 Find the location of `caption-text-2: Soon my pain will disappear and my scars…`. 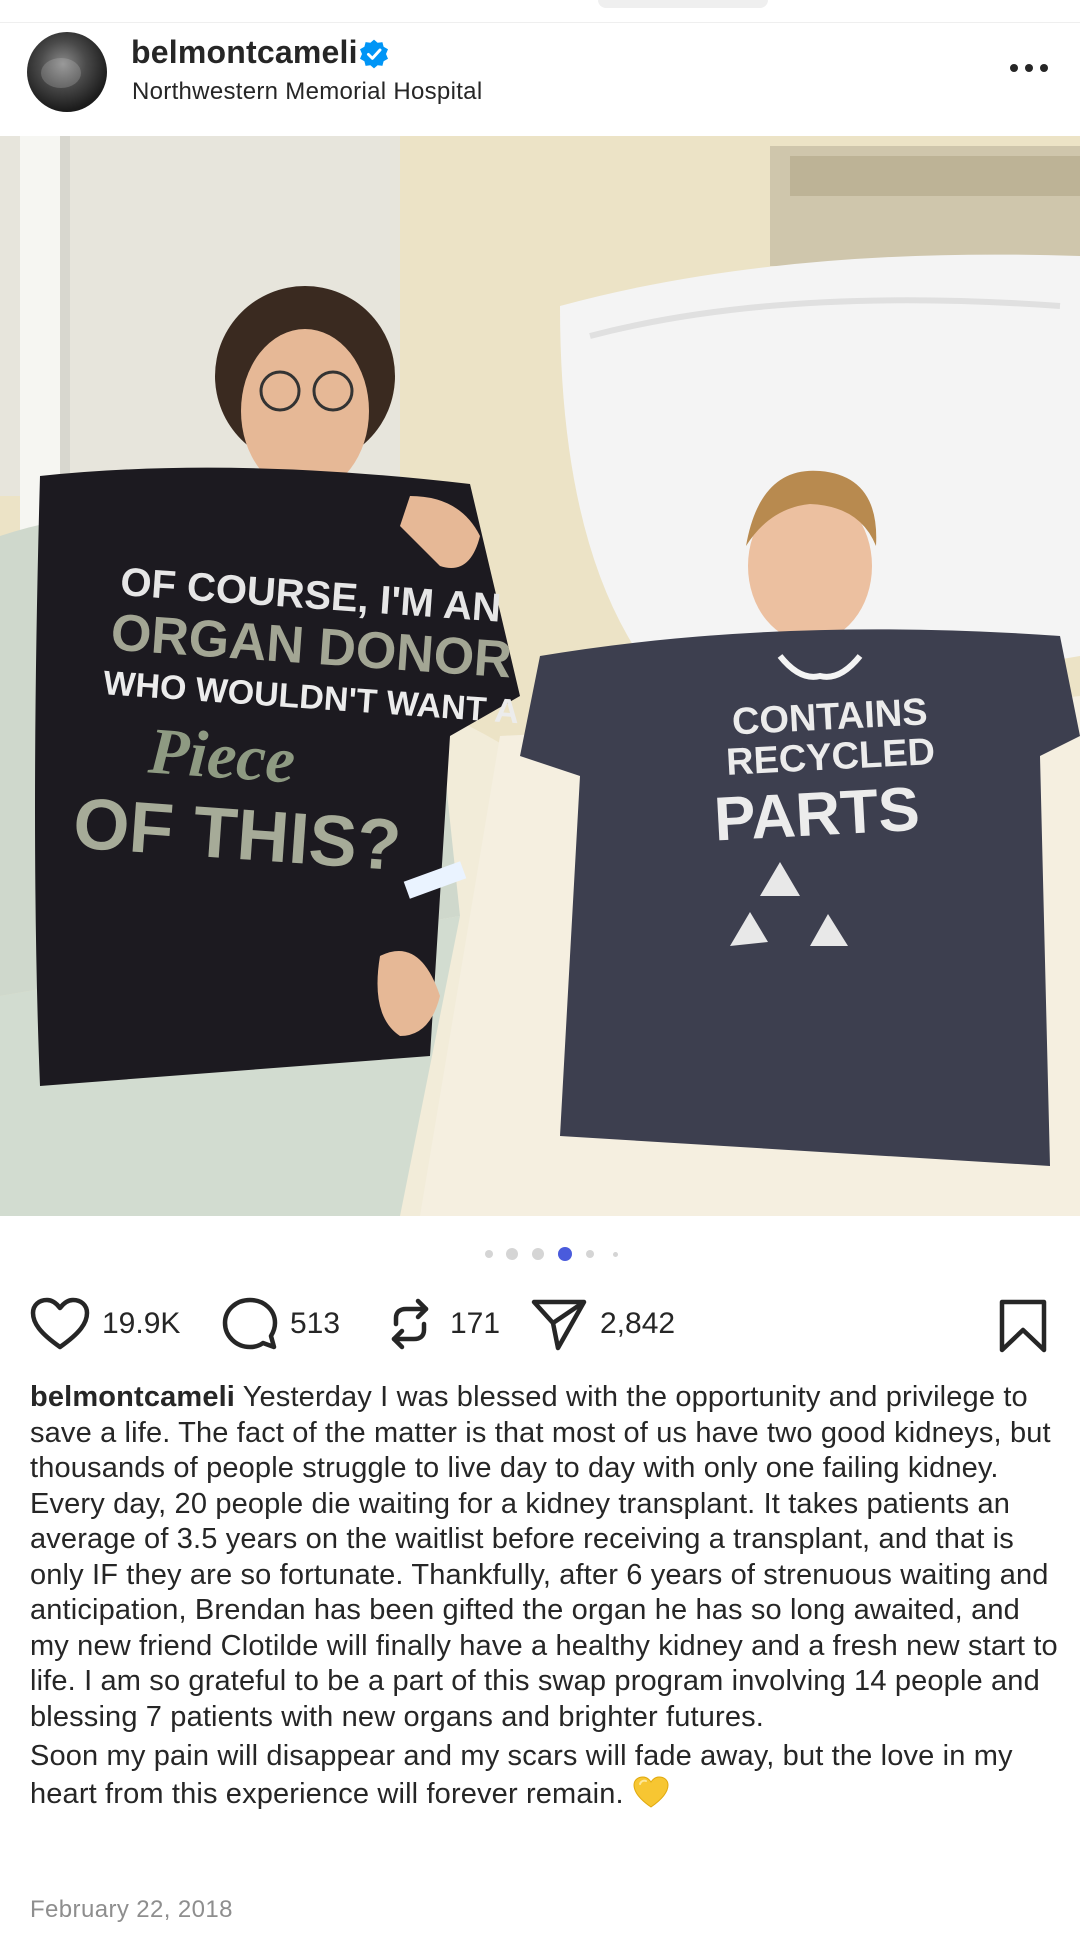

caption-text-2: Soon my pain will disappear and my scars… is located at coordinates (521, 1775).